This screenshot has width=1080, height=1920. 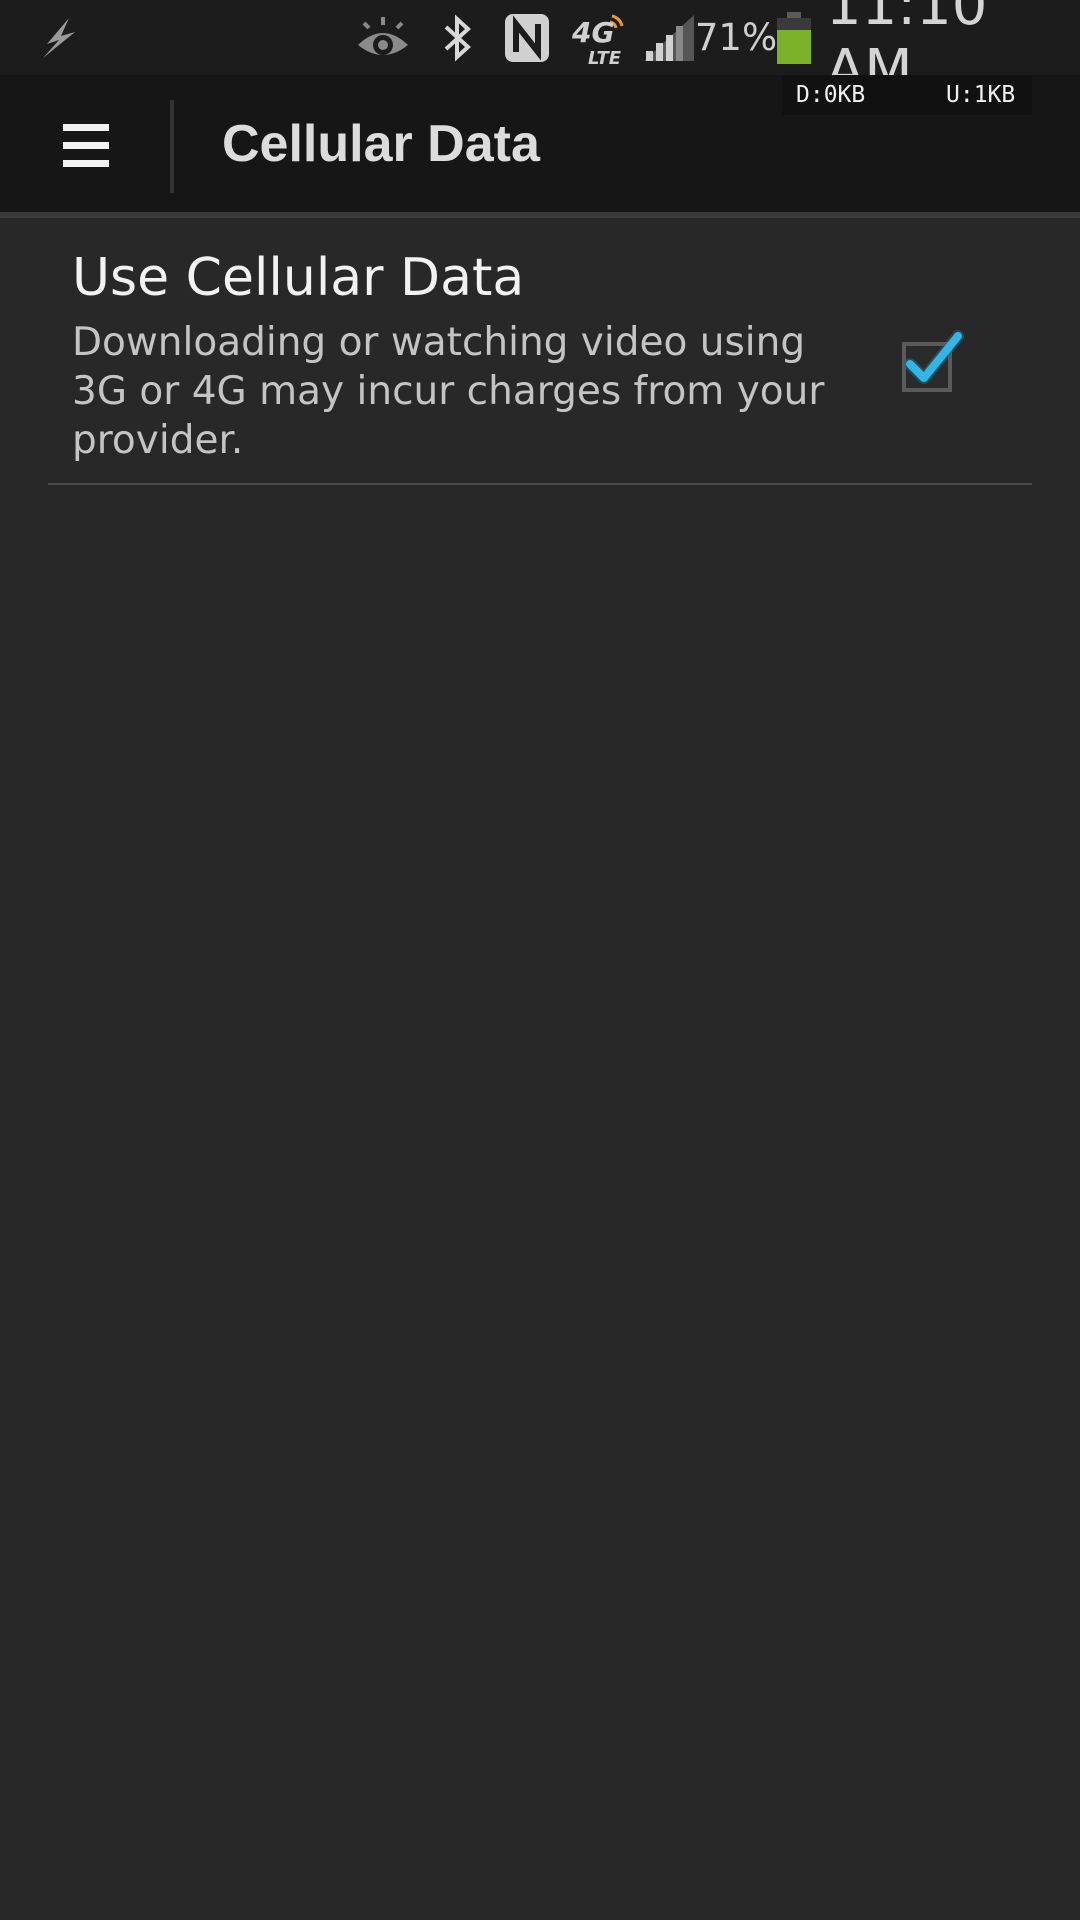 I want to click on upload-counter: U:1KB, so click(x=981, y=95).